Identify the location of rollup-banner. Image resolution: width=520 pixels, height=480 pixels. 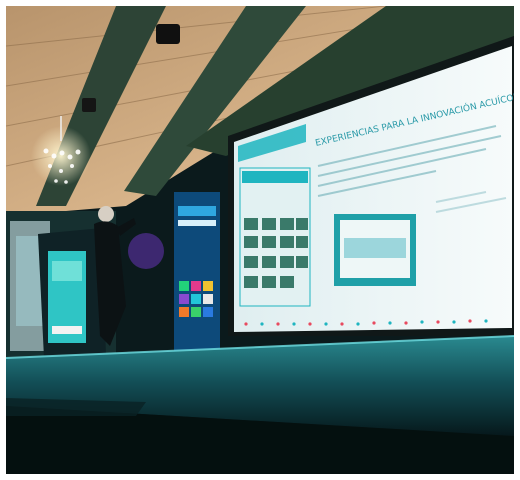
(197, 273).